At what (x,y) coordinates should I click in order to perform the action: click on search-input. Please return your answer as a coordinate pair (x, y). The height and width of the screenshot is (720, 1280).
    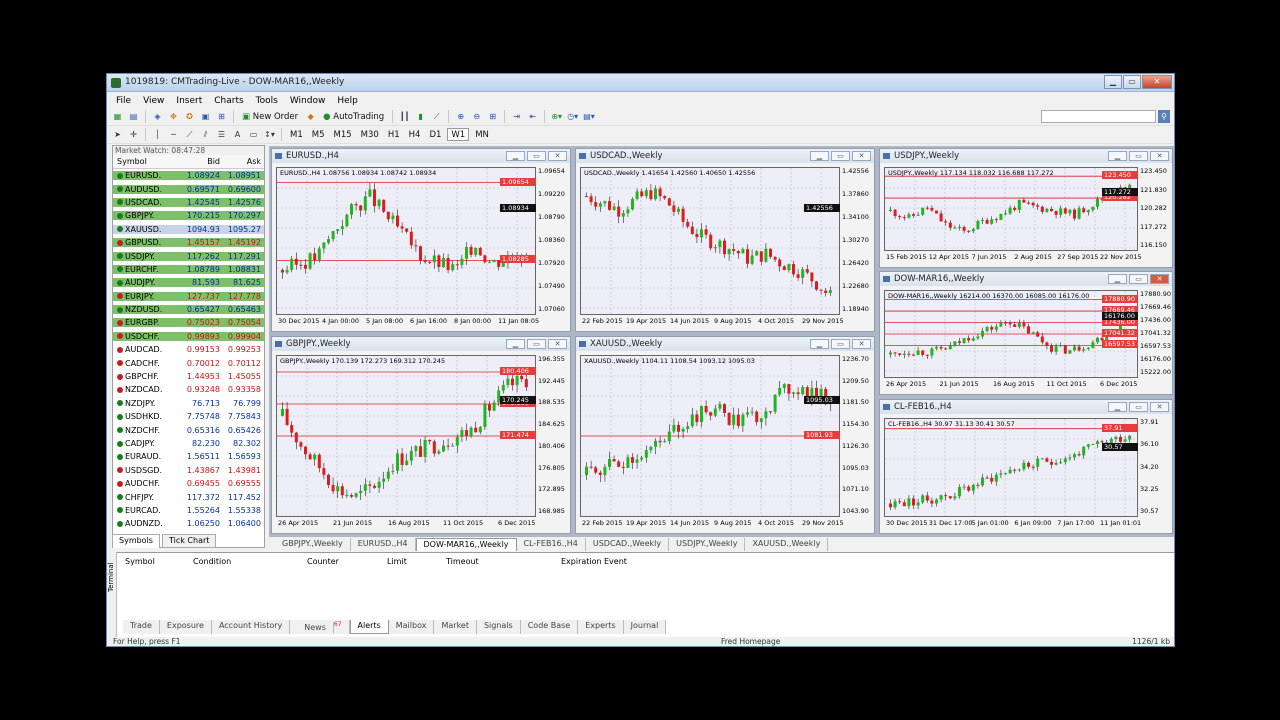
    Looking at the image, I should click on (1098, 116).